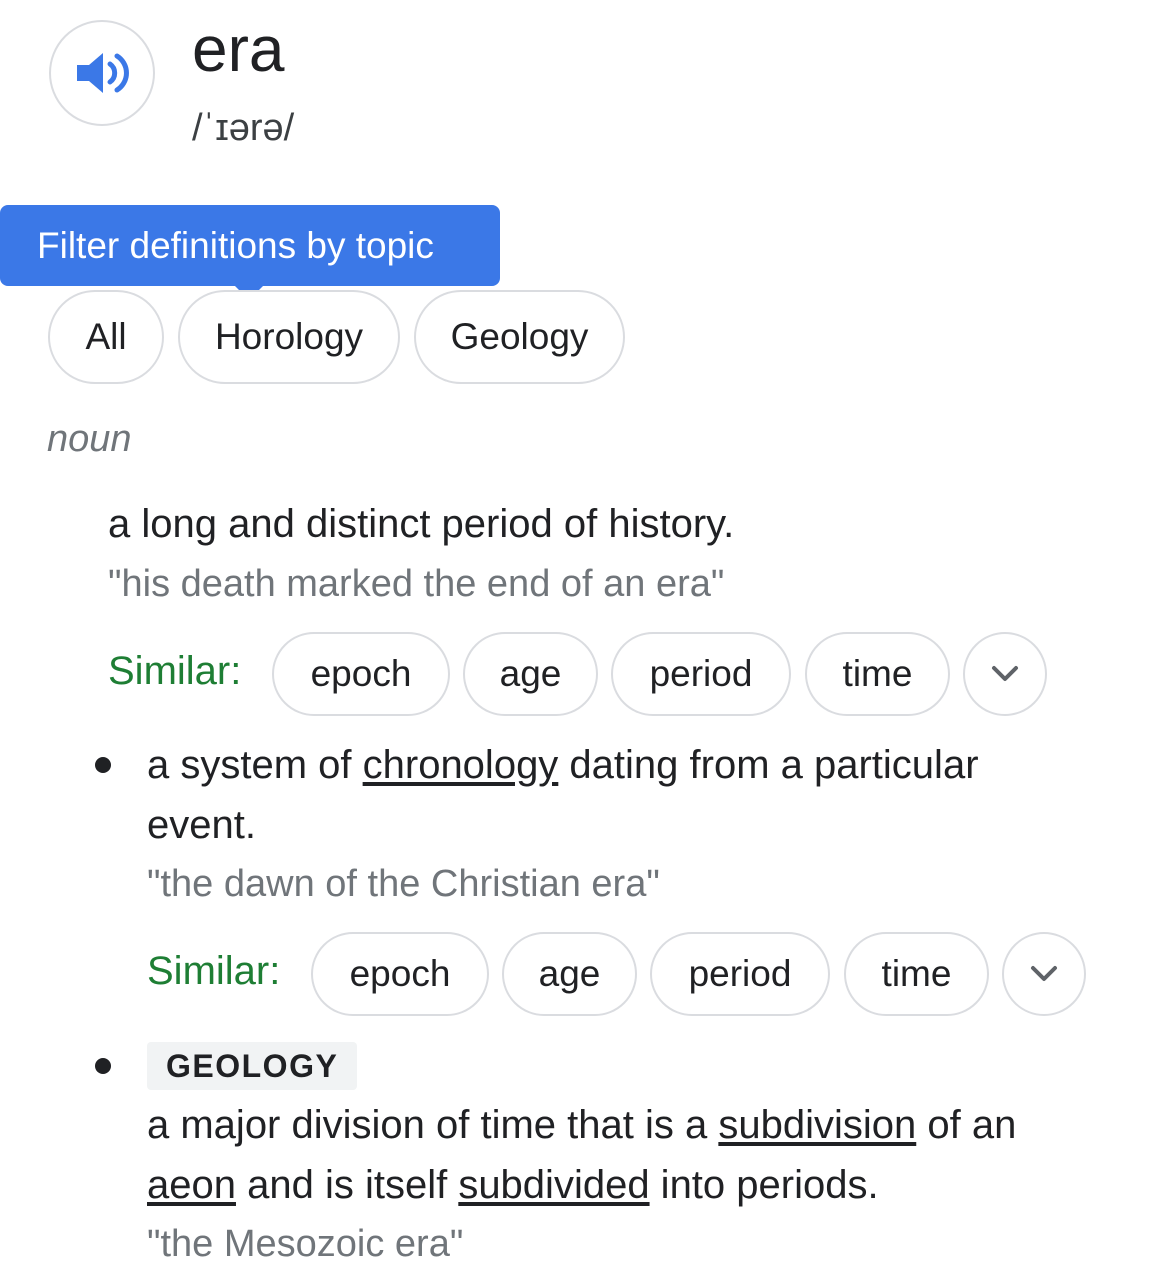 Image resolution: width=1170 pixels, height=1278 pixels. Describe the element at coordinates (175, 671) in the screenshot. I see `similar-label-1: Similar:` at that location.